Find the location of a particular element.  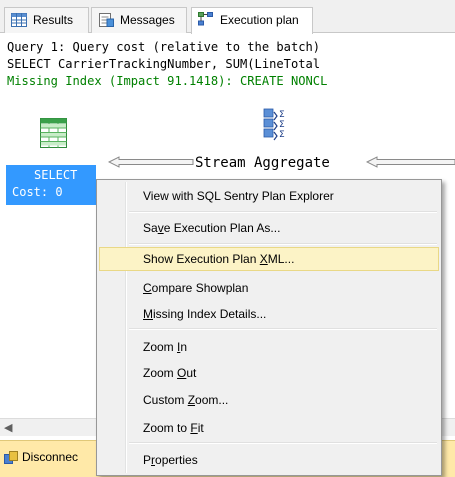

execution-plan-icon is located at coordinates (205, 19).